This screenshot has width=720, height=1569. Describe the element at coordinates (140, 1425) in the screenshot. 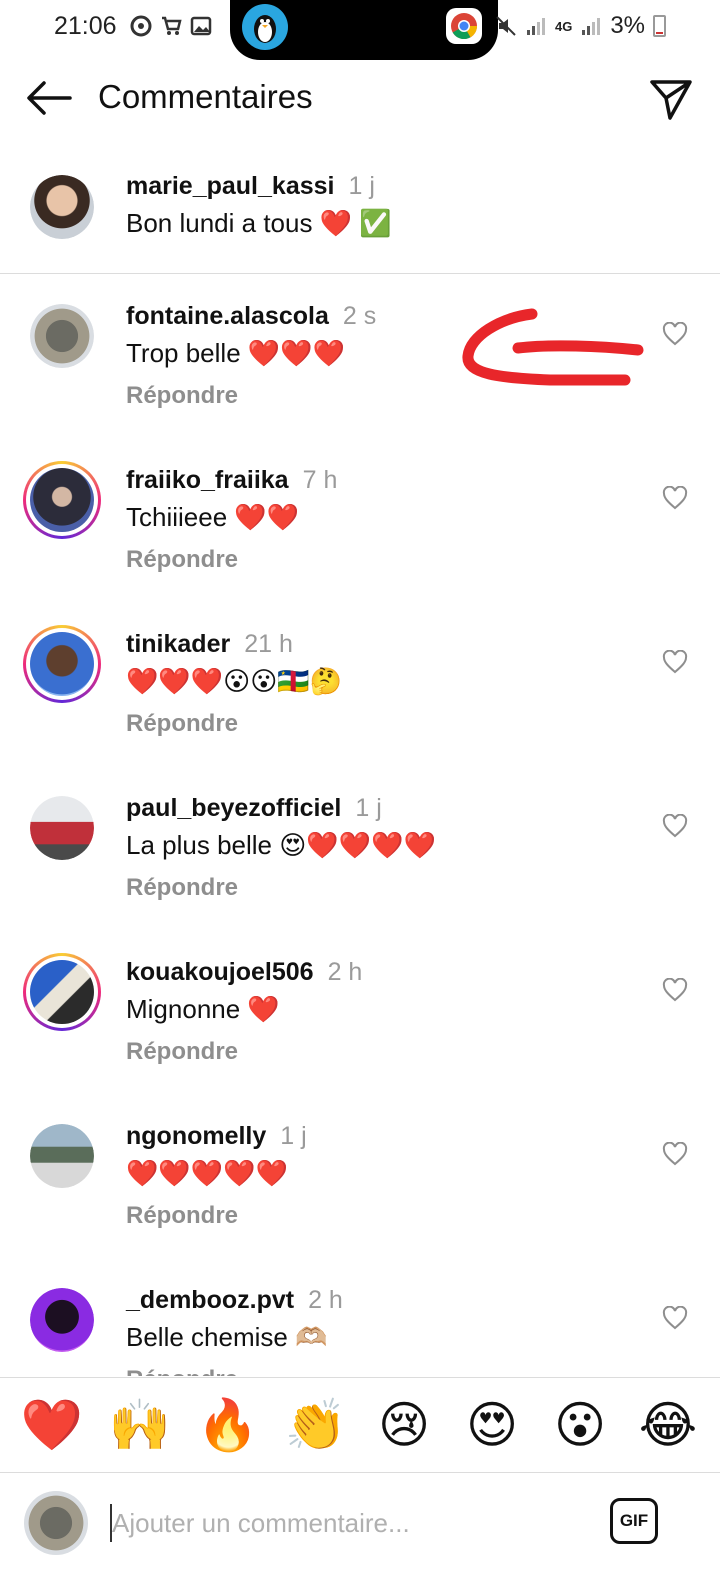

I see `emoji-raised-hands-button: 🙌` at that location.